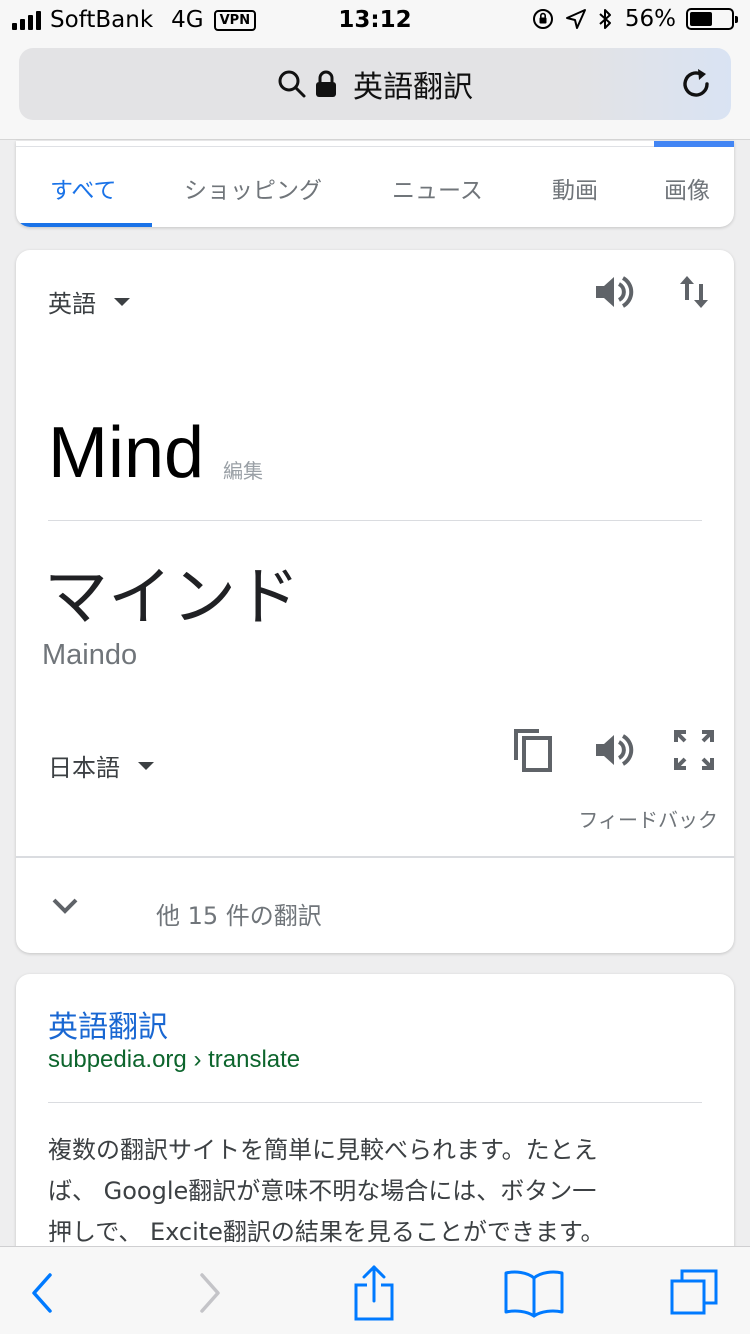 The width and height of the screenshot is (750, 1334). What do you see at coordinates (65, 906) in the screenshot?
I see `chevron-down-icon` at bounding box center [65, 906].